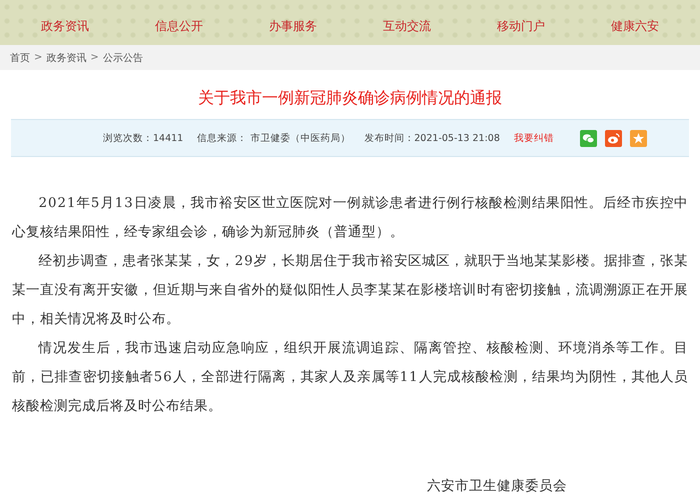  Describe the element at coordinates (613, 138) in the screenshot. I see `eye-swirl-icon` at that location.